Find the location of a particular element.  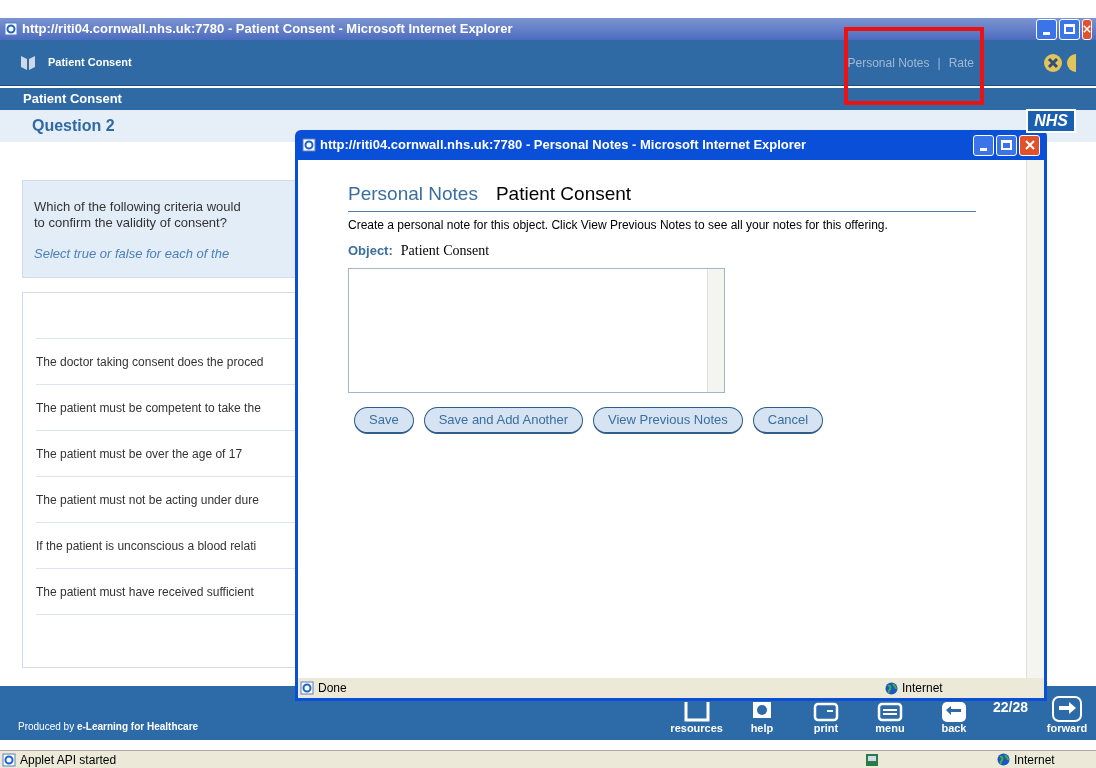

popup-status-text: Done is located at coordinates (333, 688).